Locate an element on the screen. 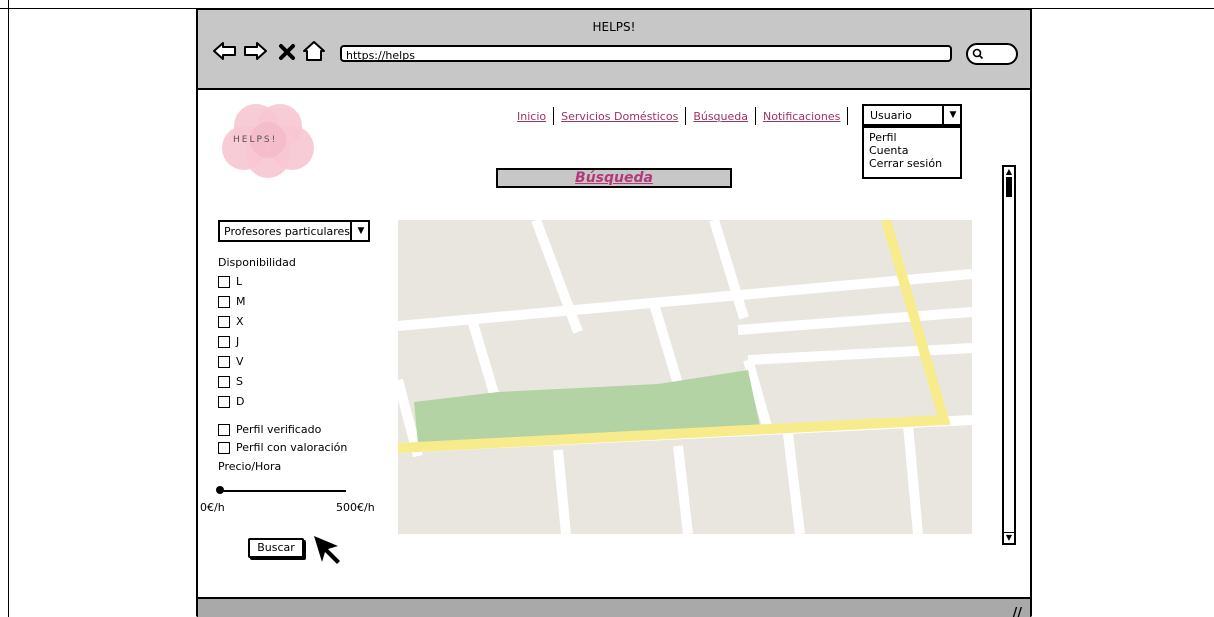  category-dropdown: Profesores particulares ▼ is located at coordinates (294, 231).